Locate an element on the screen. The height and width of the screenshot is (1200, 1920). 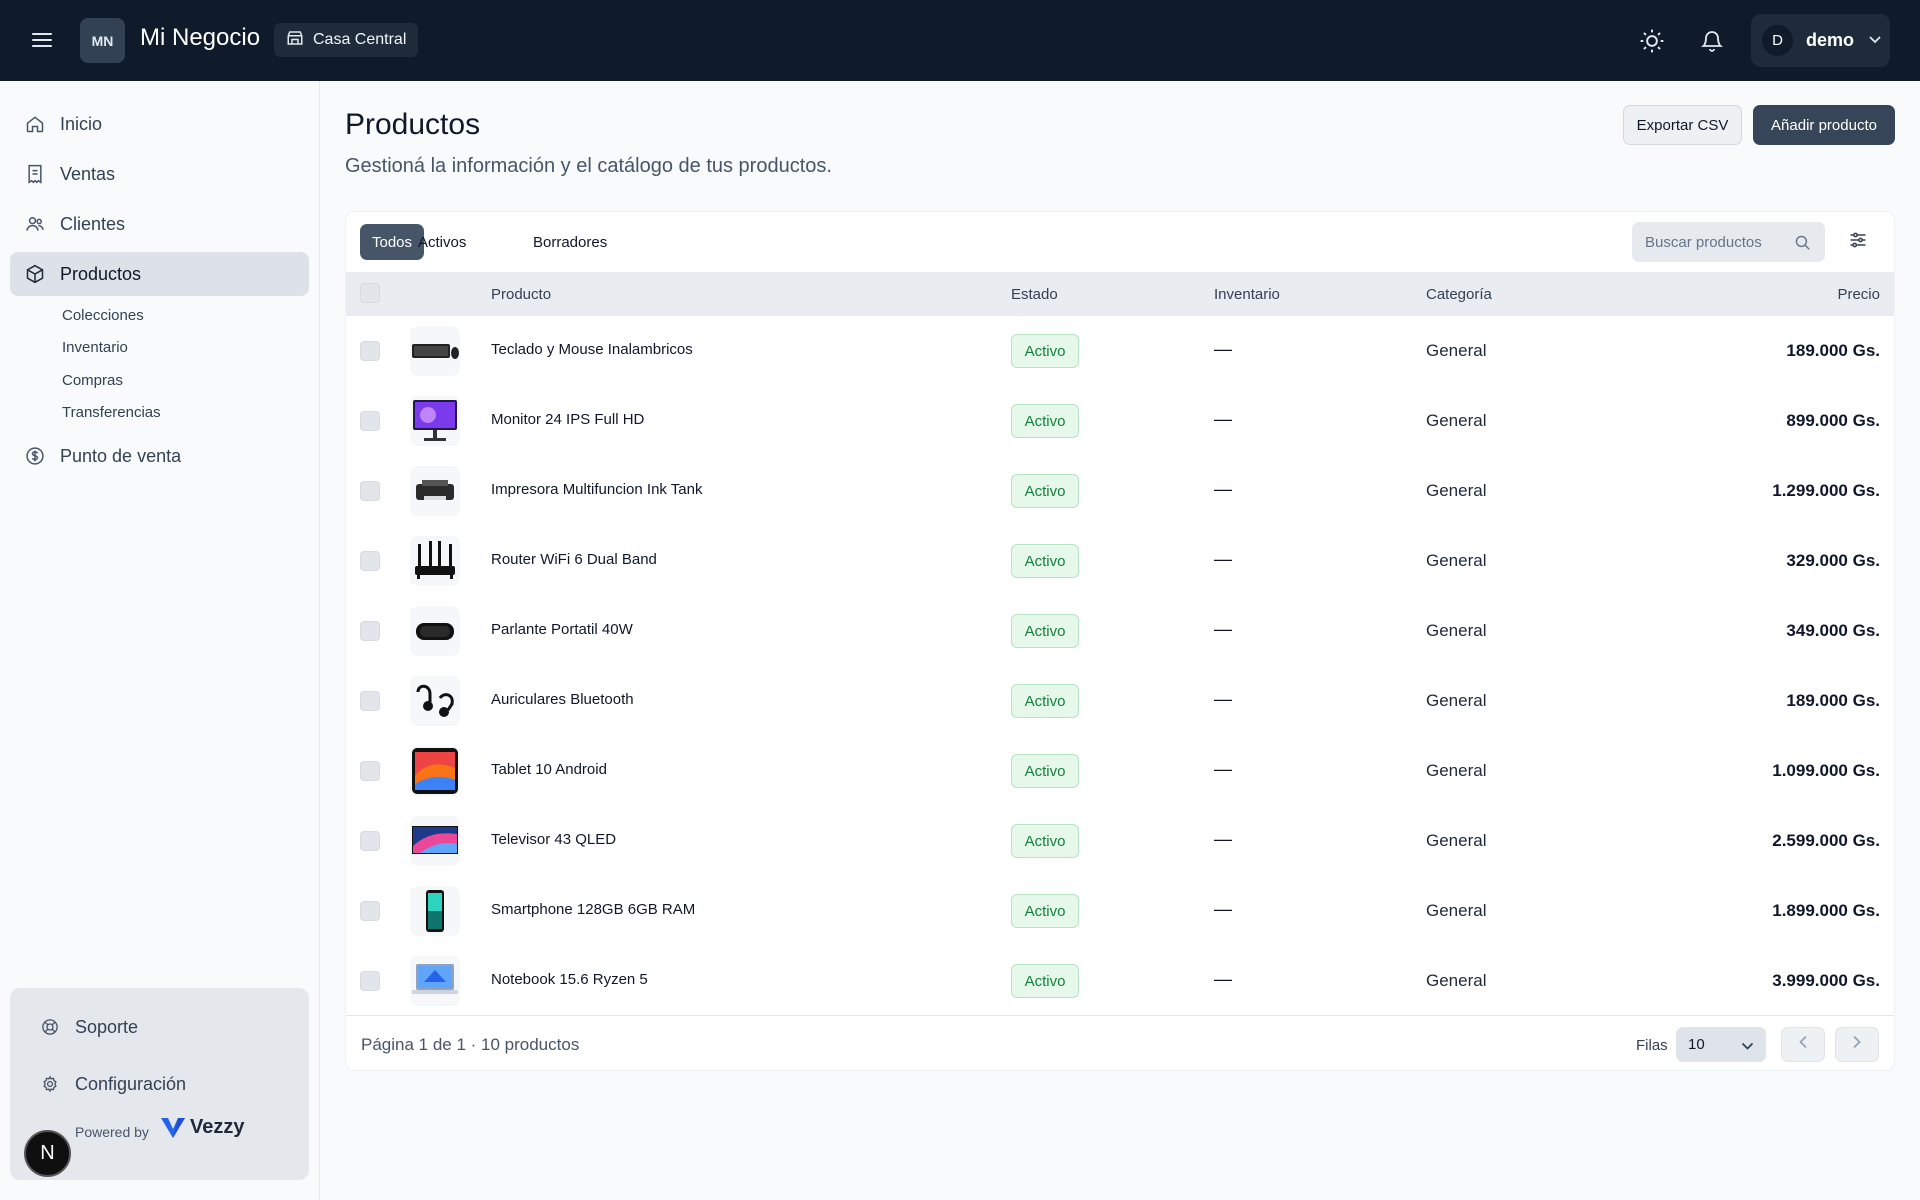
sidebar-item-inicio: Inicio is located at coordinates (159, 124).